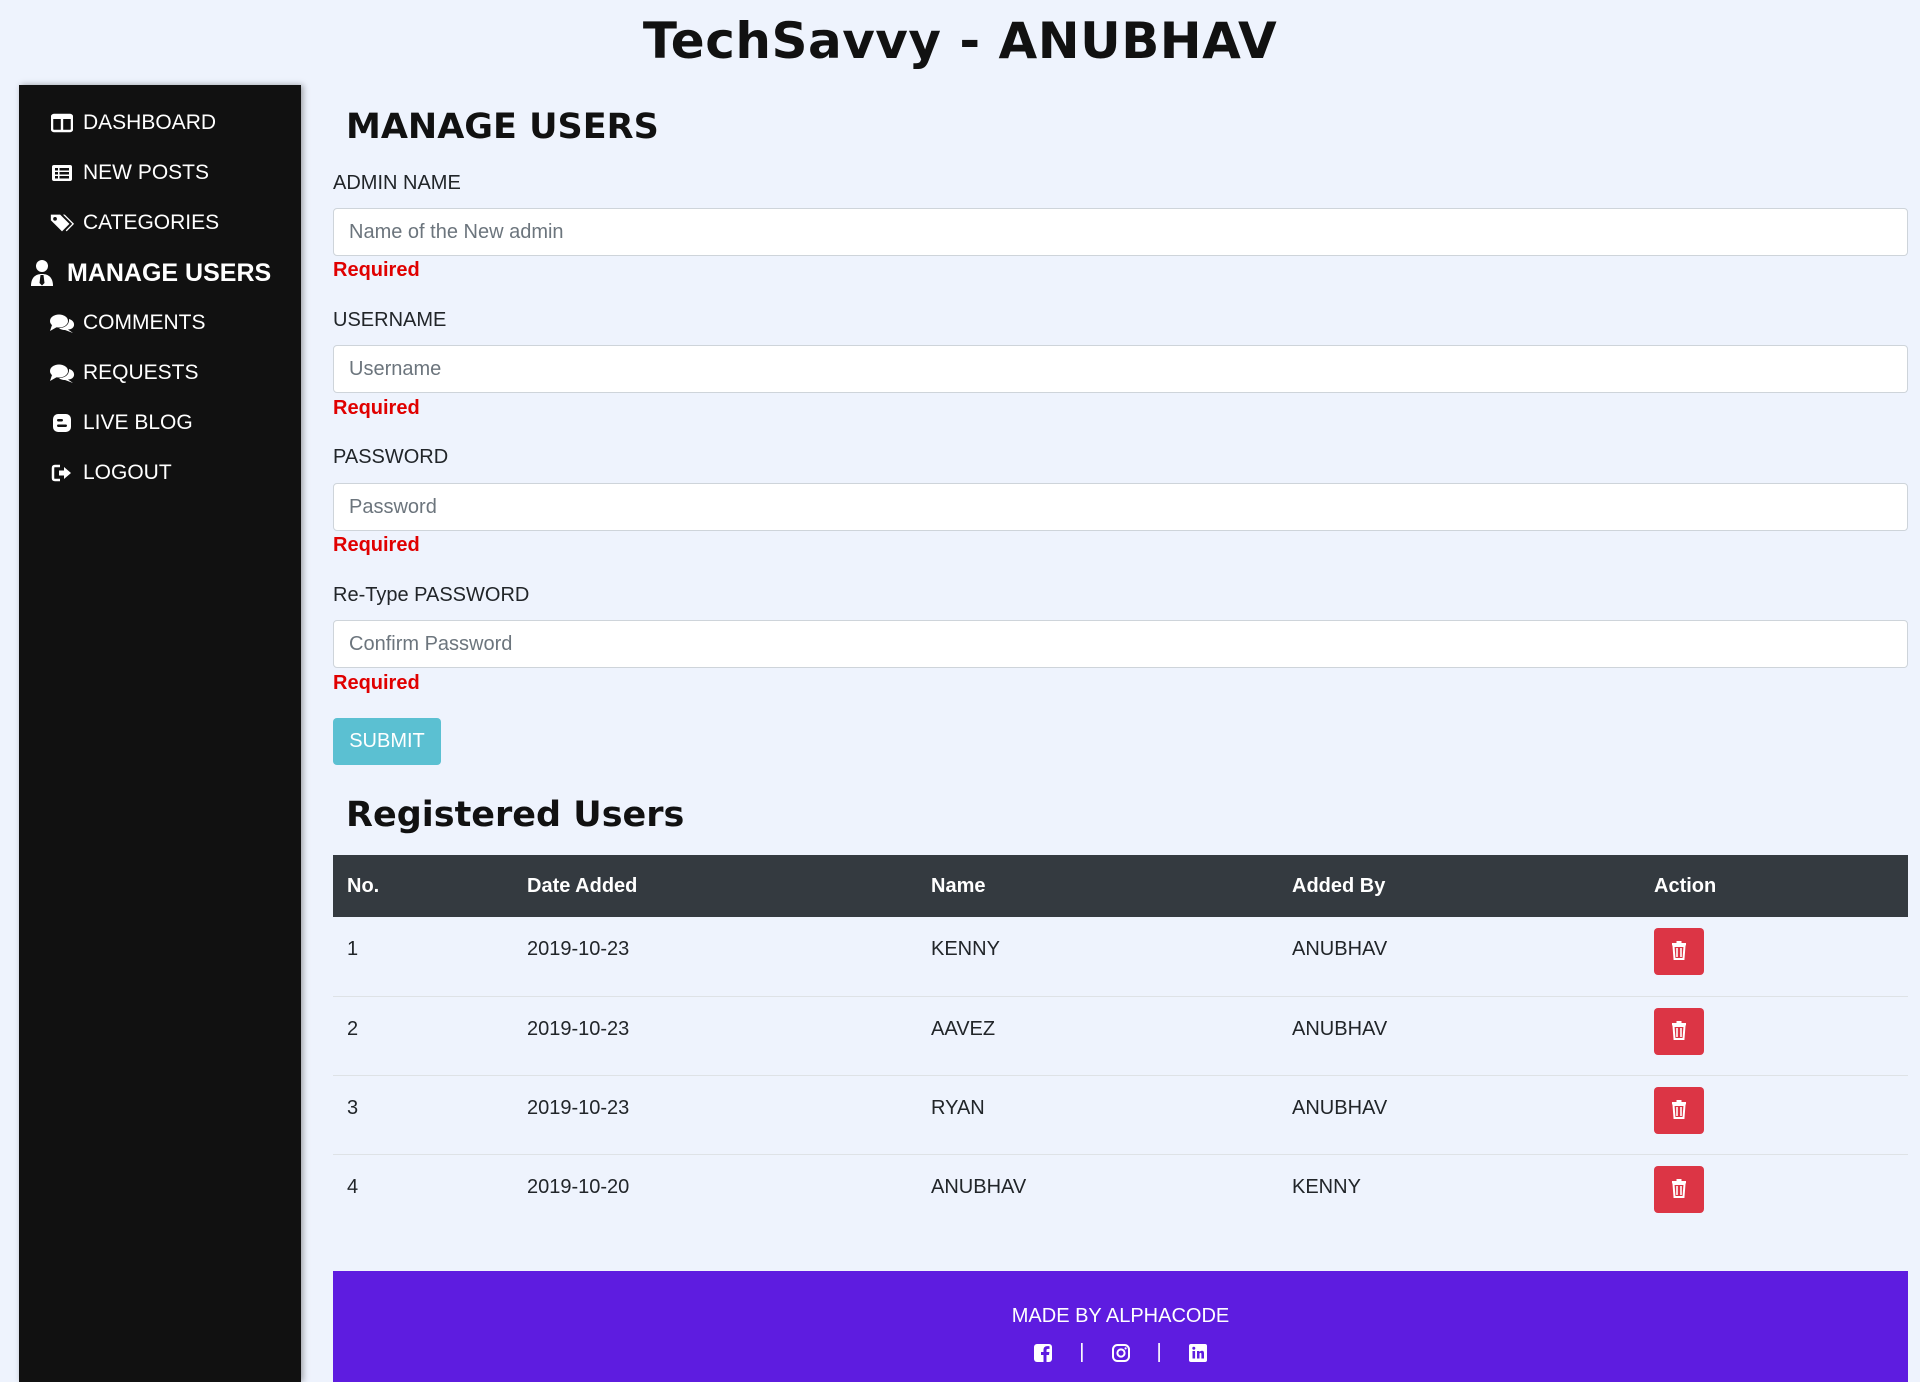 The height and width of the screenshot is (1382, 1920). What do you see at coordinates (1459, 1193) in the screenshot?
I see `cell-added-by: KENNY` at bounding box center [1459, 1193].